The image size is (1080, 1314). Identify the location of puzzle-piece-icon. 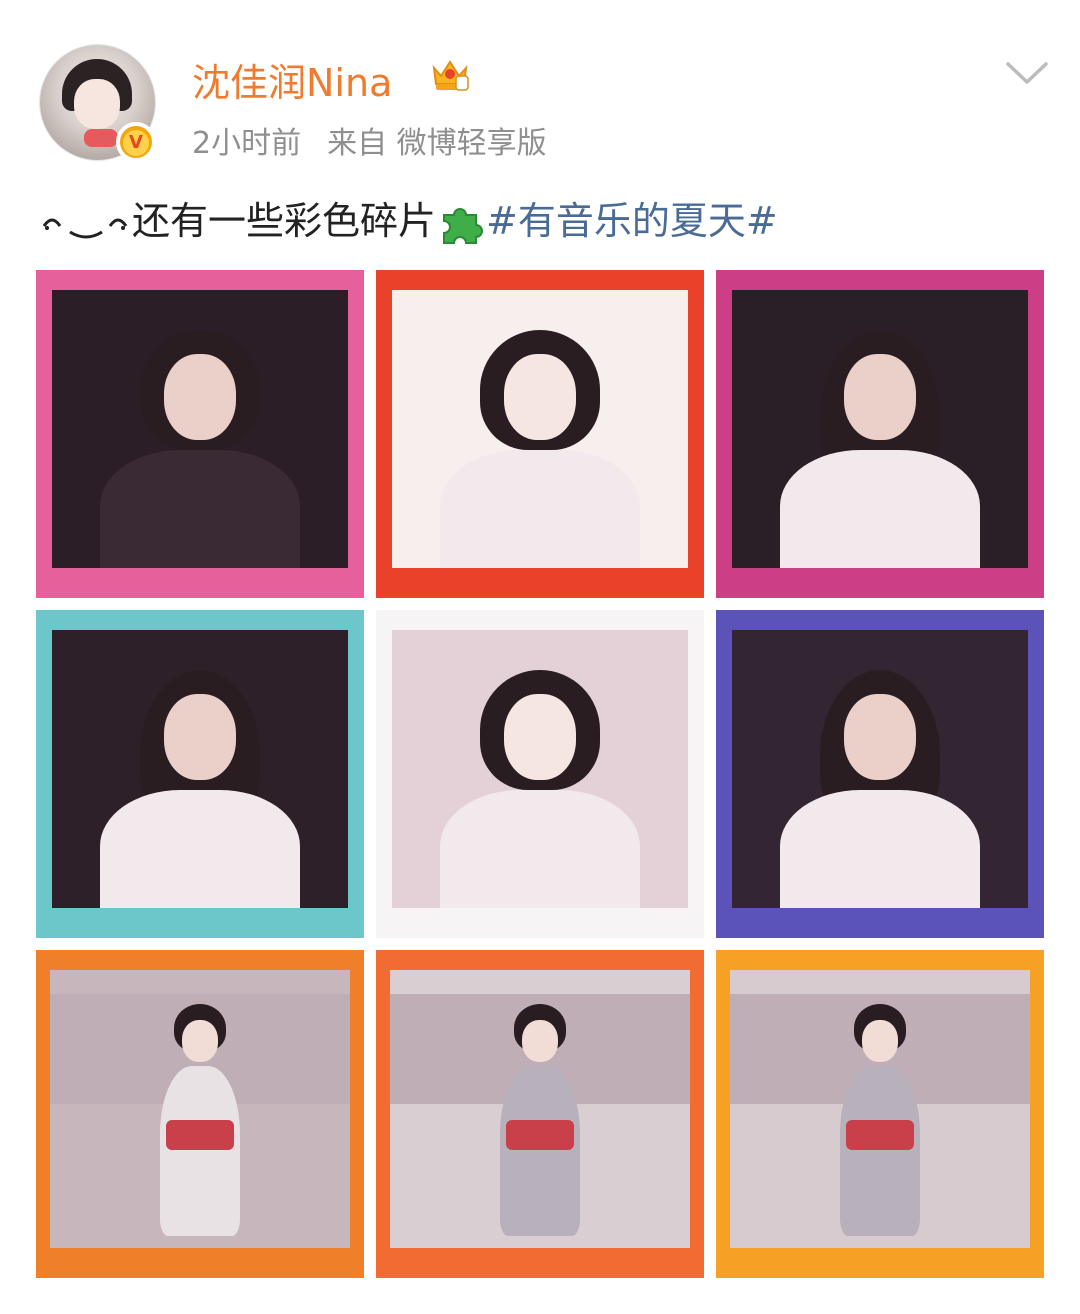
(463, 225).